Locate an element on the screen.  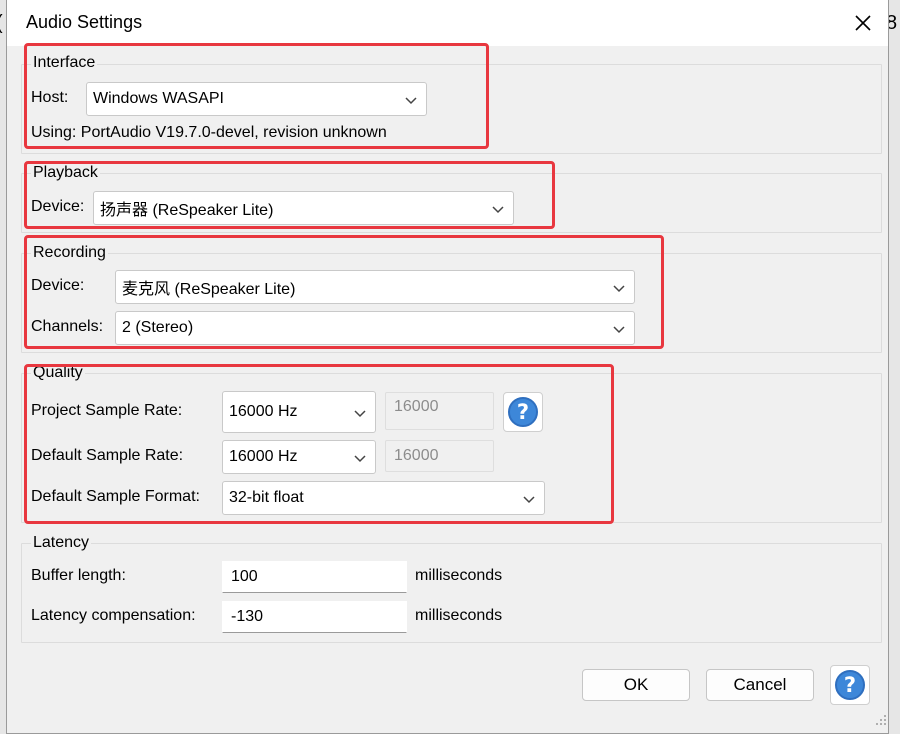
buffer-length-unit: milliseconds is located at coordinates (459, 575).